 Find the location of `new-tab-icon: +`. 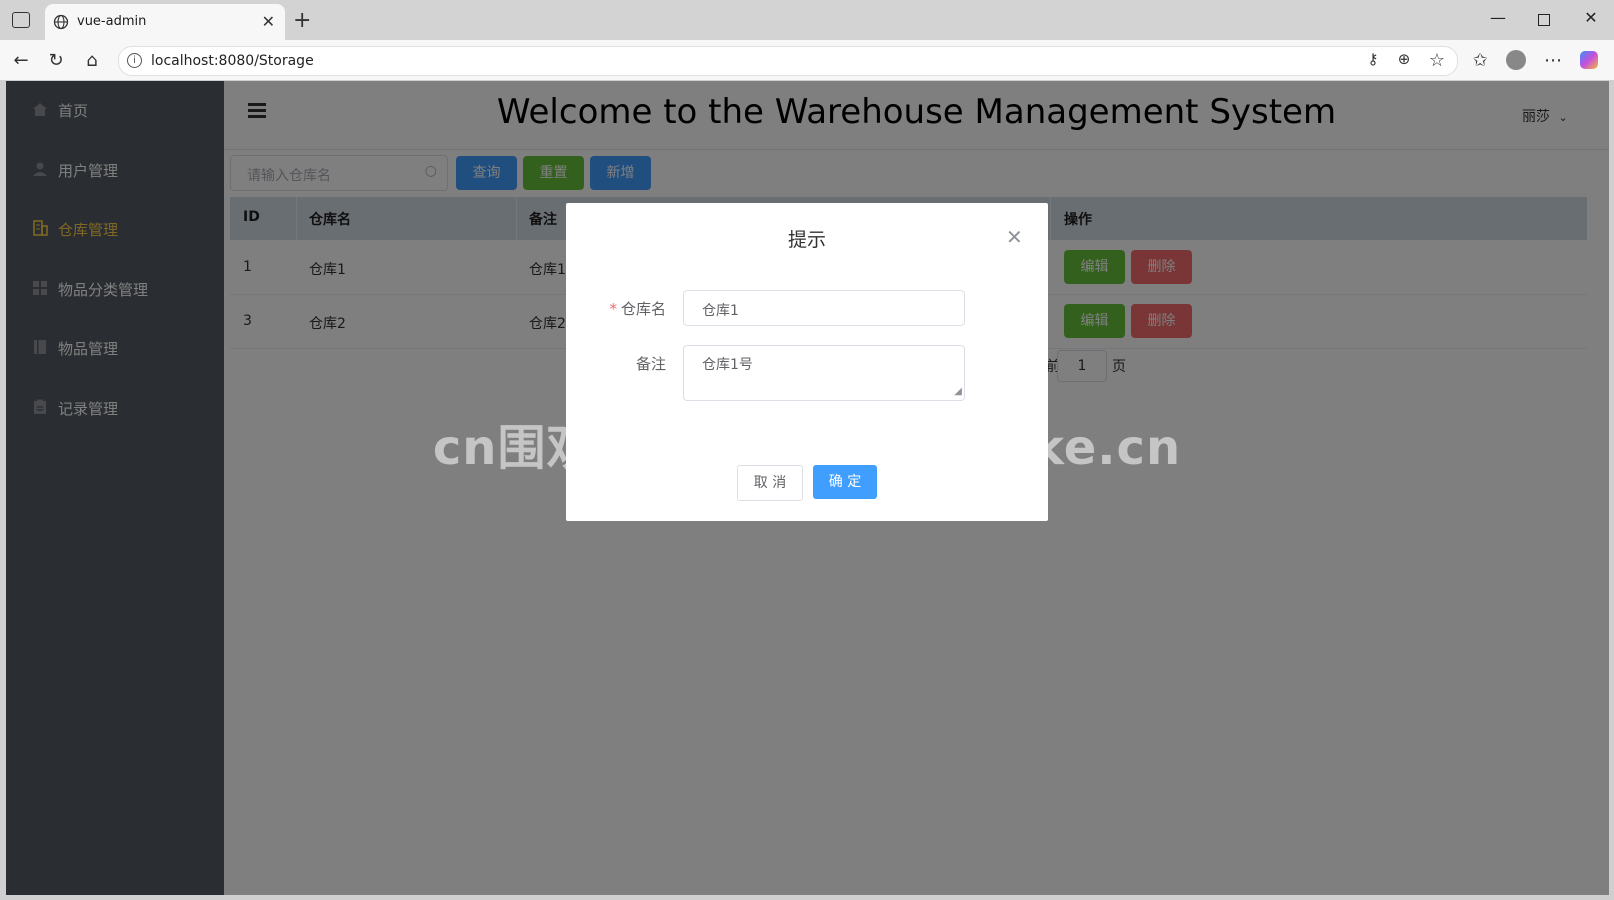

new-tab-icon: + is located at coordinates (302, 20).